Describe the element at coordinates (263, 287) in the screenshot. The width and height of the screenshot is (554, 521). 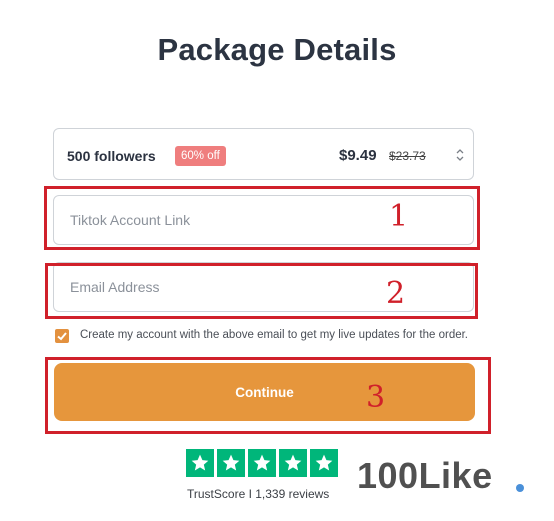
I see `email-input` at that location.